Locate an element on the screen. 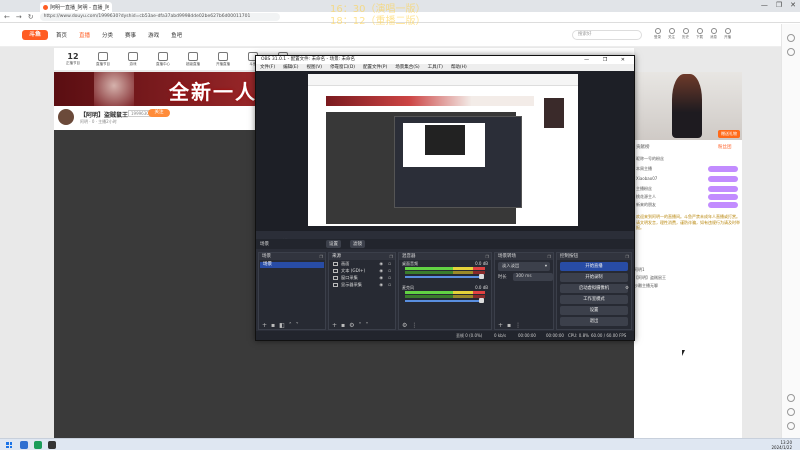 This screenshot has height=450, width=800. category-item: 开播直播 is located at coordinates (223, 59).